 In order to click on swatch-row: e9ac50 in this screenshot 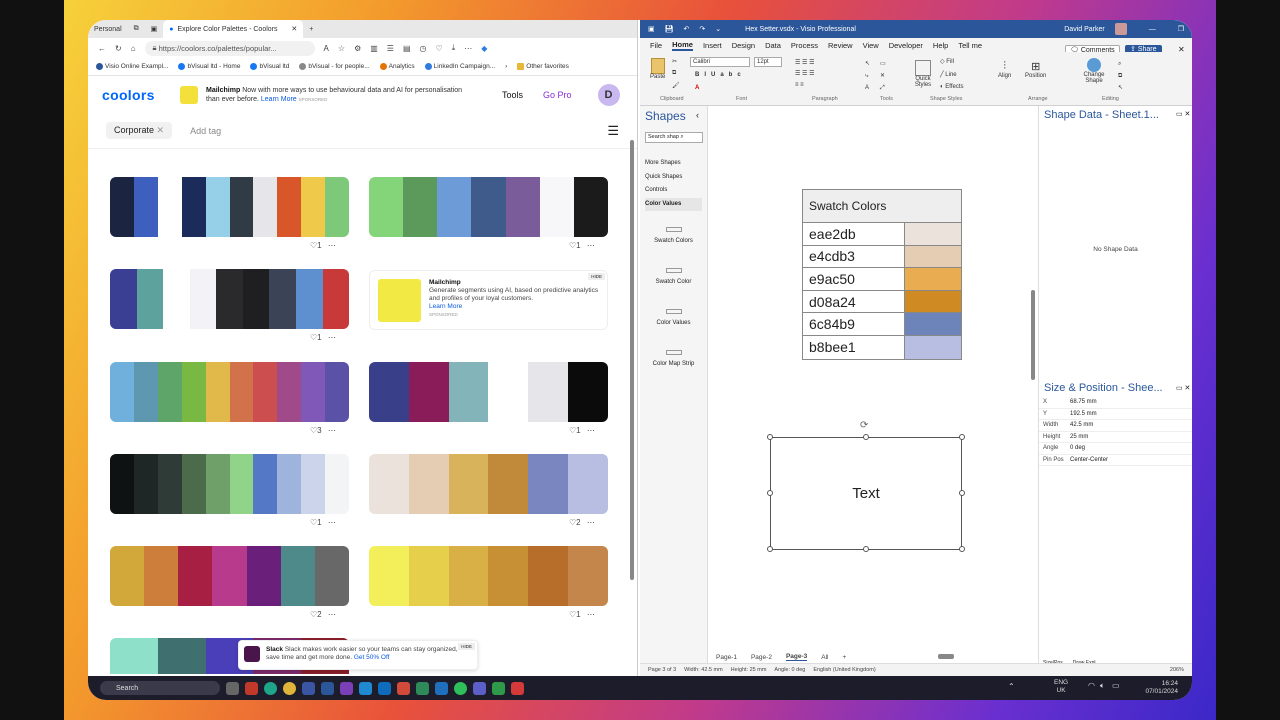, I will do `click(882, 279)`.